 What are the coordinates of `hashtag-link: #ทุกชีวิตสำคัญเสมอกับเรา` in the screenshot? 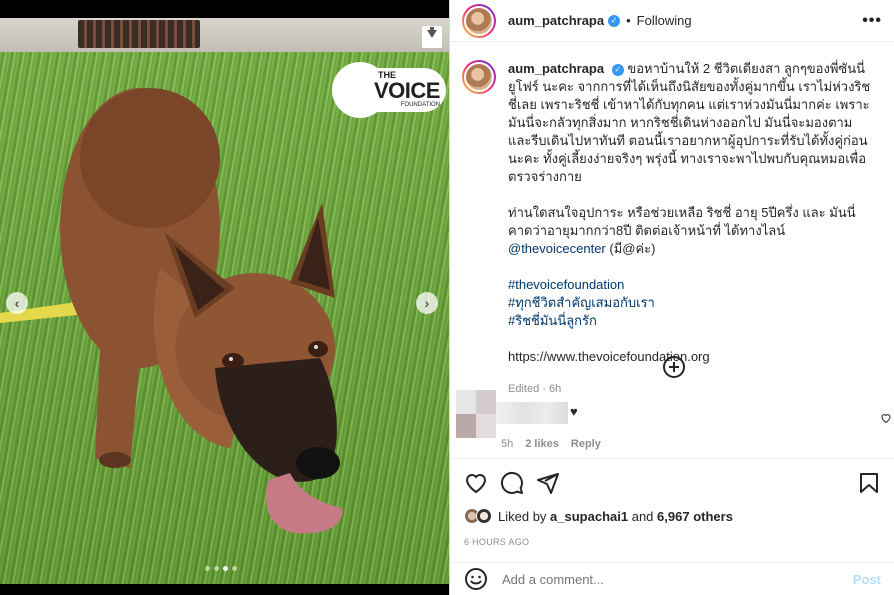 It's located at (690, 303).